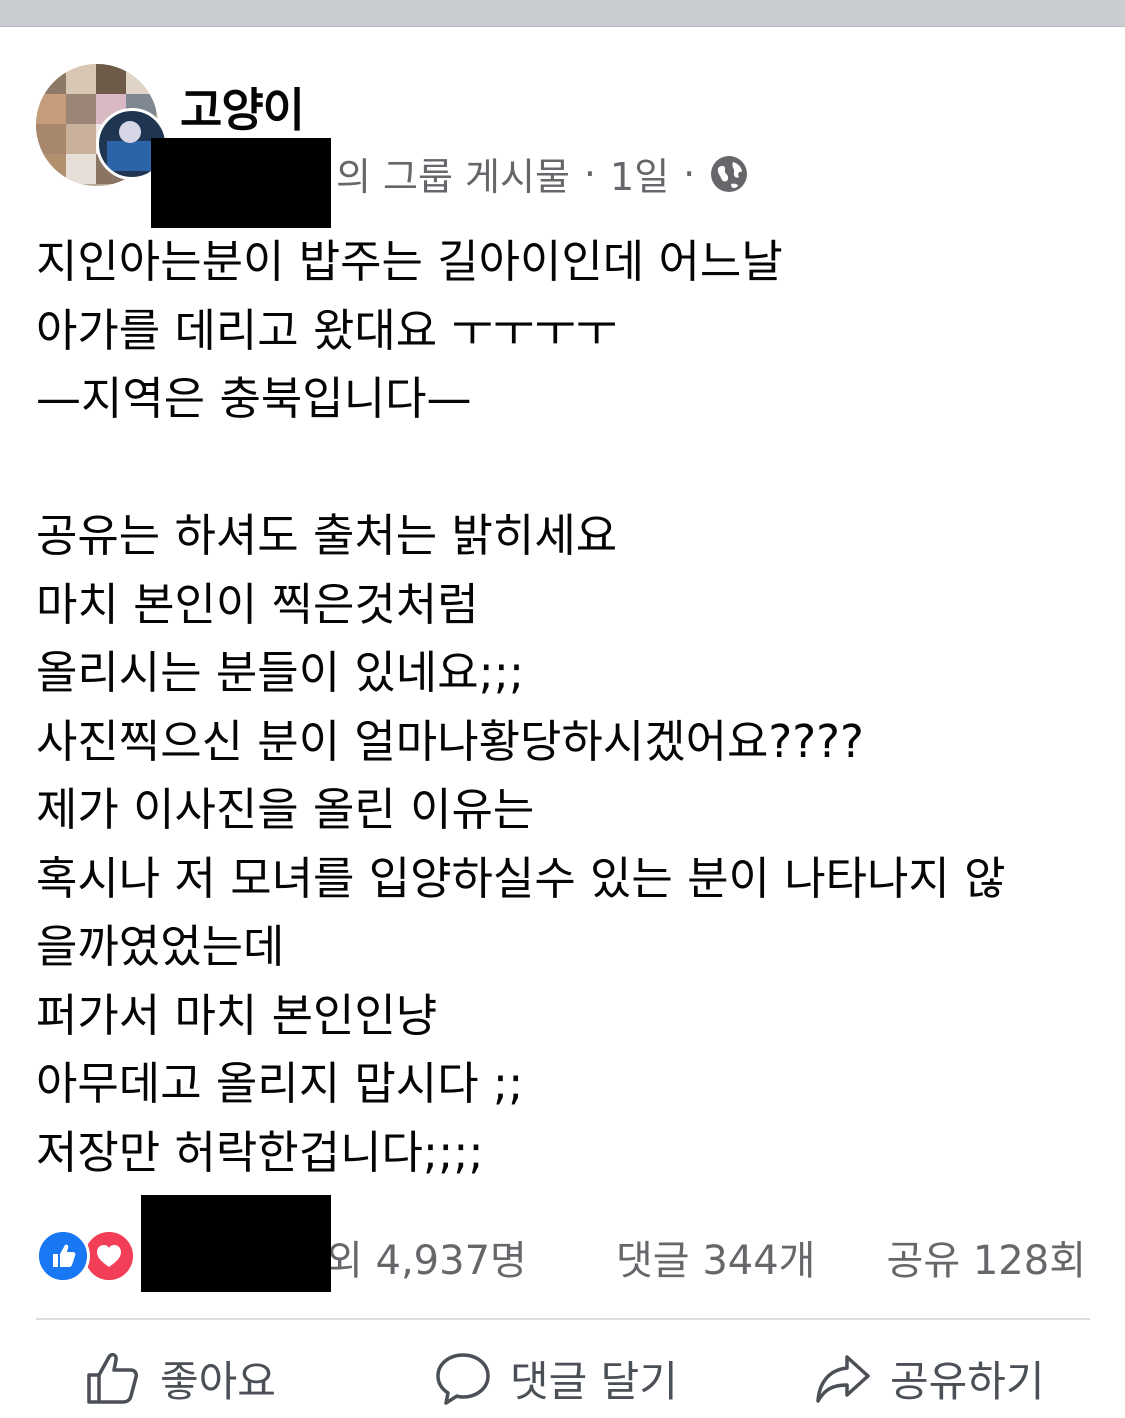 This screenshot has width=1125, height=1418. What do you see at coordinates (562, 13) in the screenshot?
I see `top-strip` at bounding box center [562, 13].